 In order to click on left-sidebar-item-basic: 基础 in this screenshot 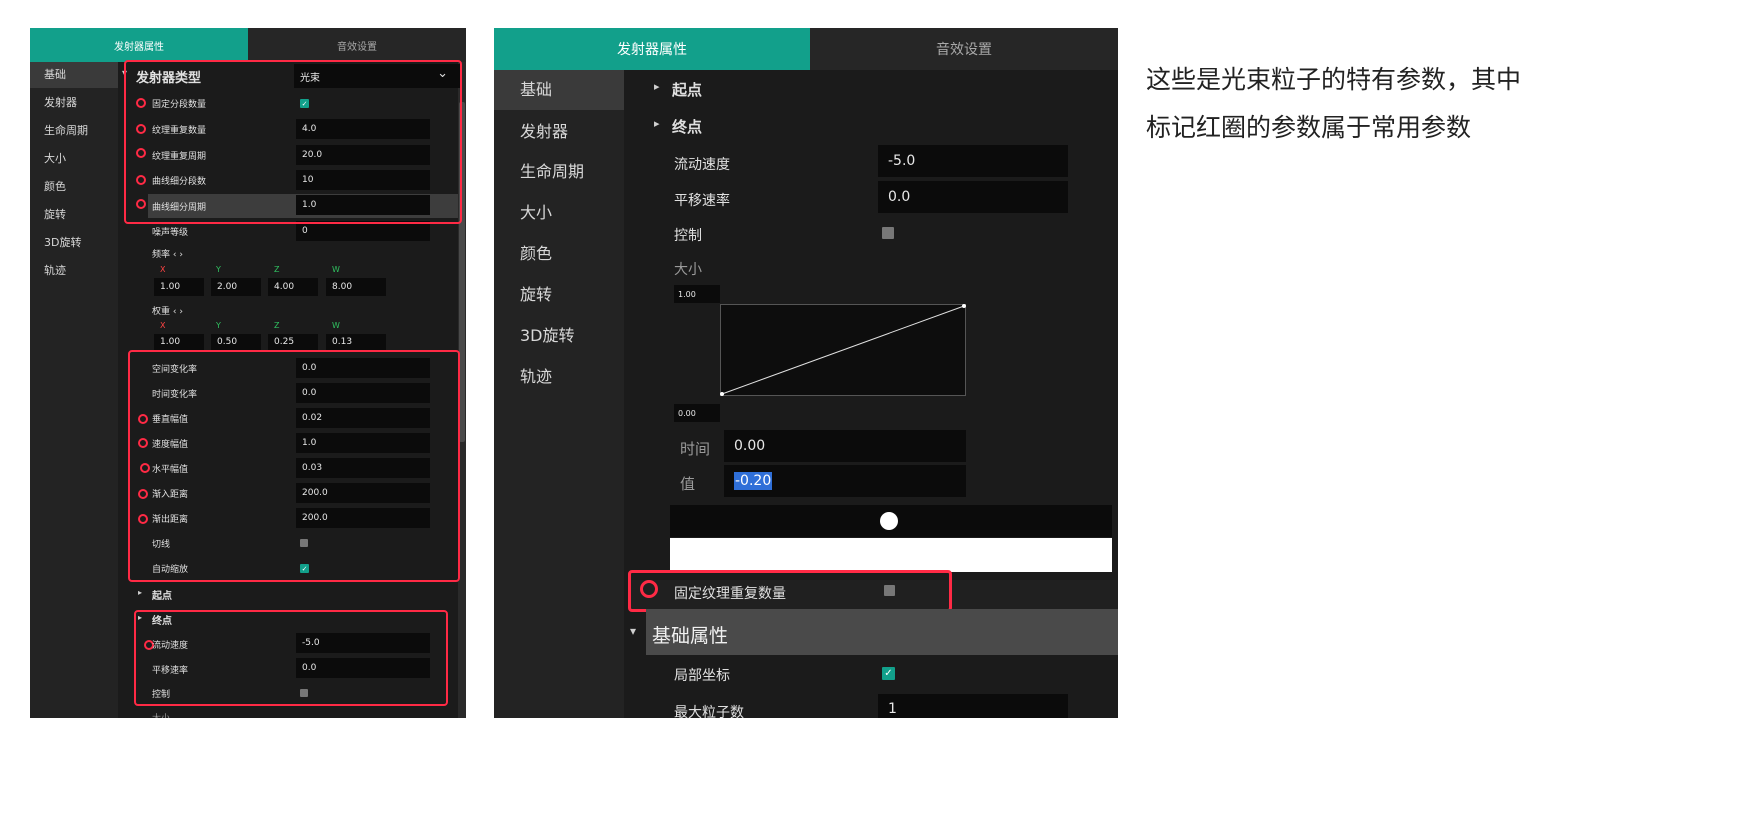, I will do `click(74, 75)`.